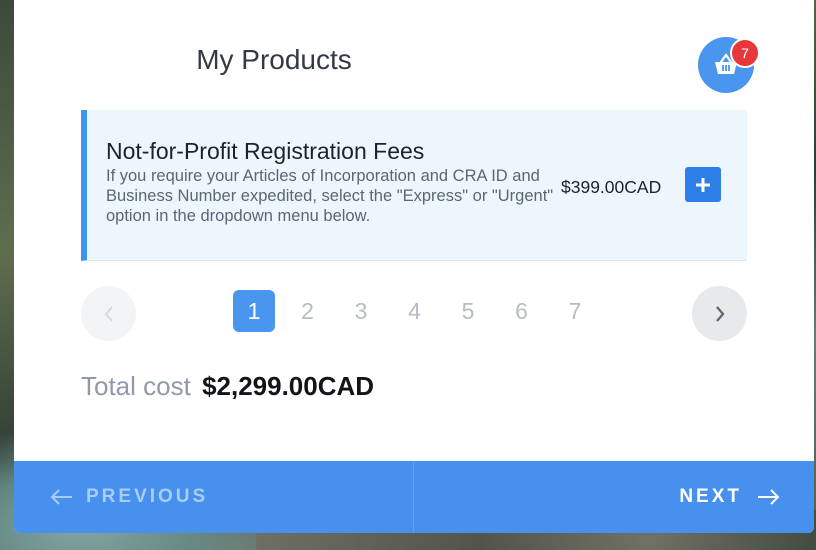  Describe the element at coordinates (468, 311) in the screenshot. I see `page-button-5: 5` at that location.